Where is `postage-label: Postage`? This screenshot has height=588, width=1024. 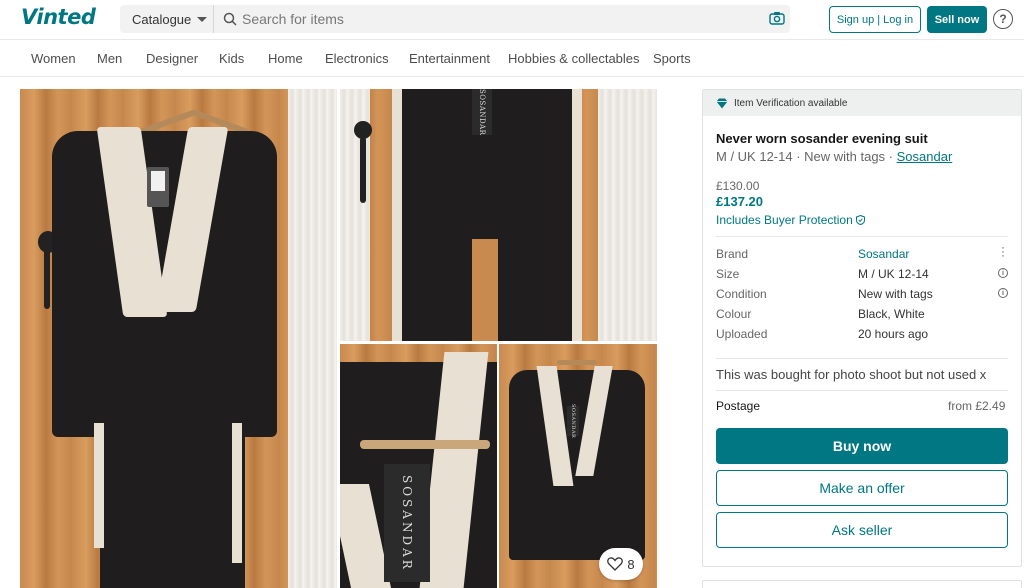
postage-label: Postage is located at coordinates (738, 406).